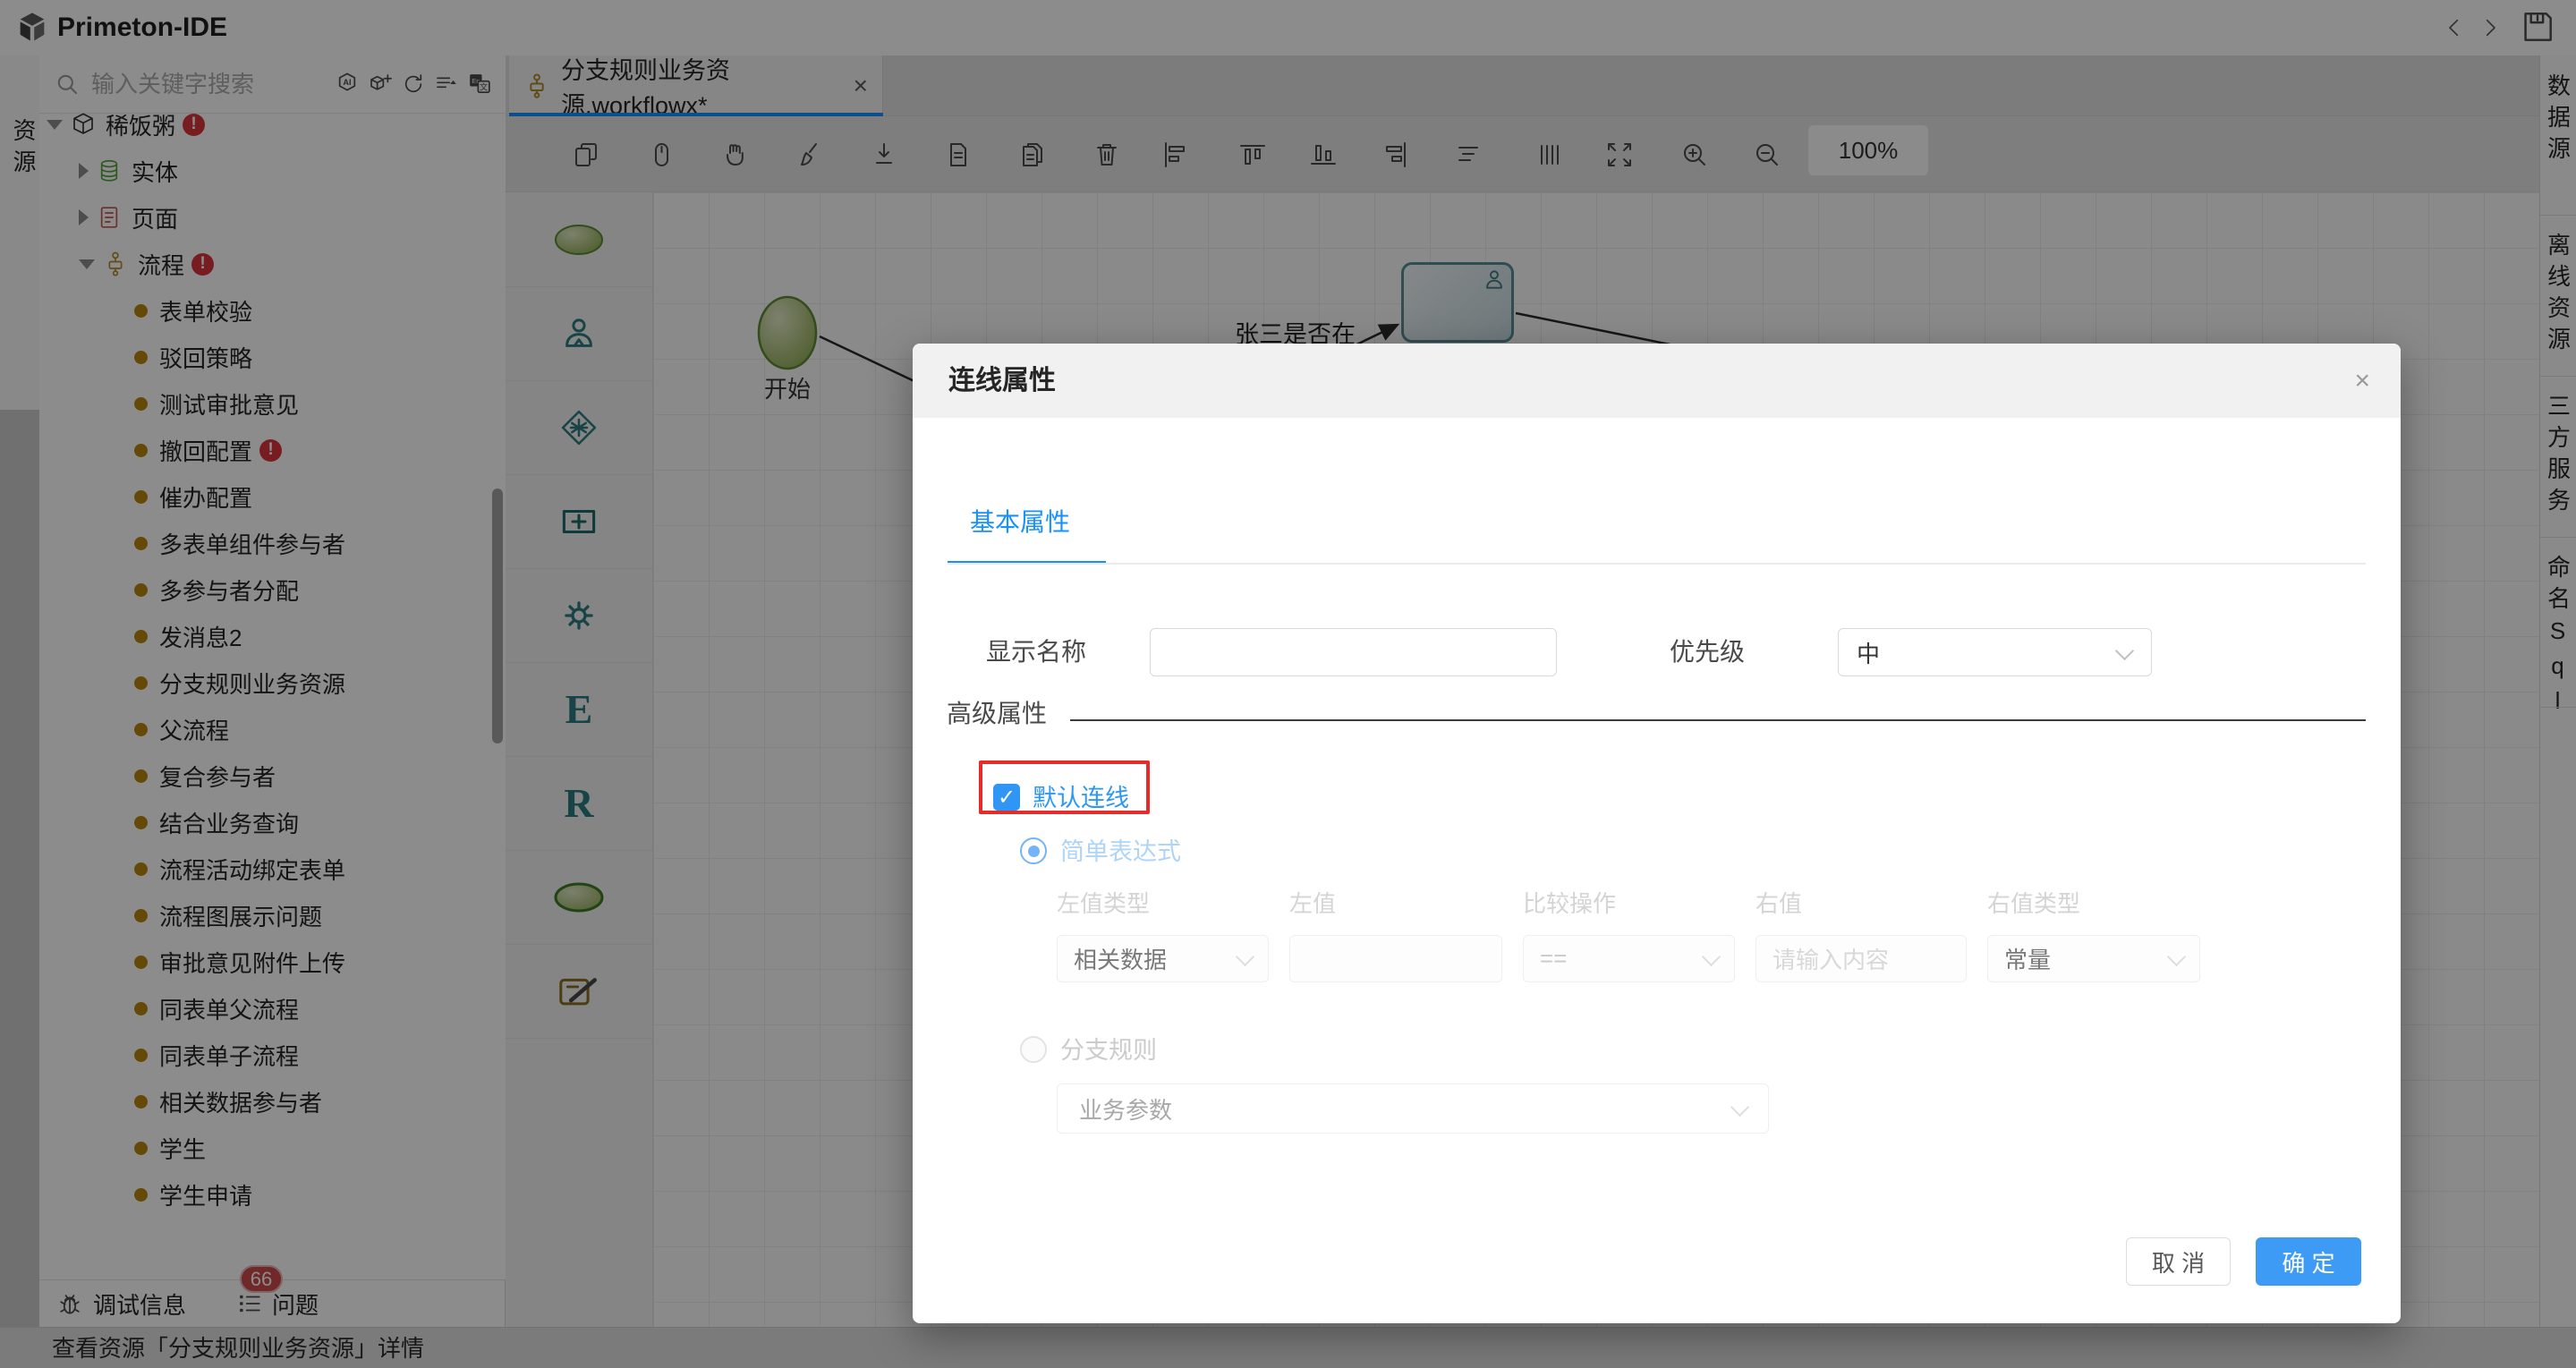  I want to click on expr-value: 常量, so click(2028, 960).